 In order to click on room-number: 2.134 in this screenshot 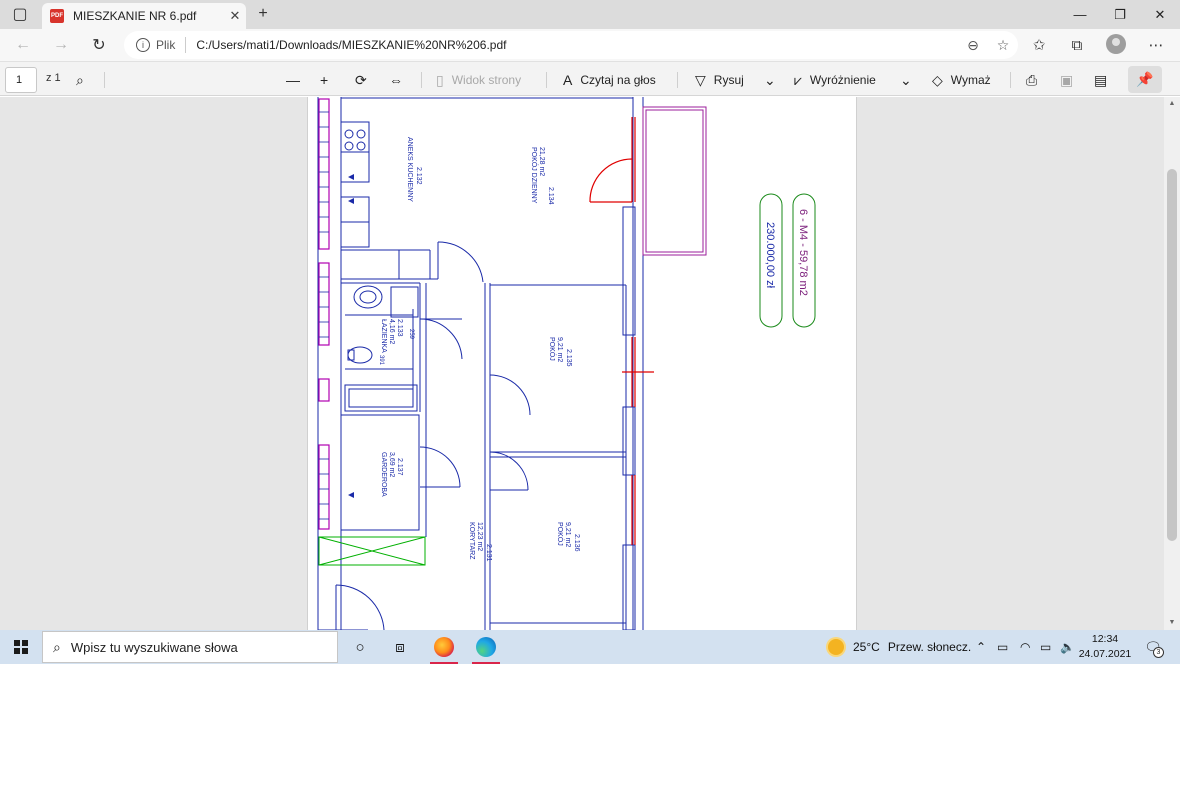, I will do `click(550, 196)`.